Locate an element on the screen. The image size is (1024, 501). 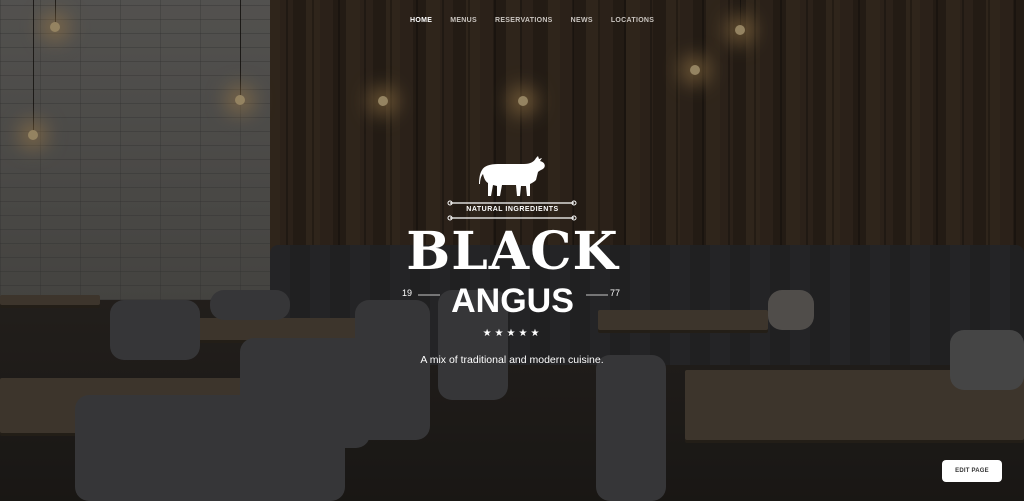
edit-page-button: EDIT PAGE is located at coordinates (972, 471).